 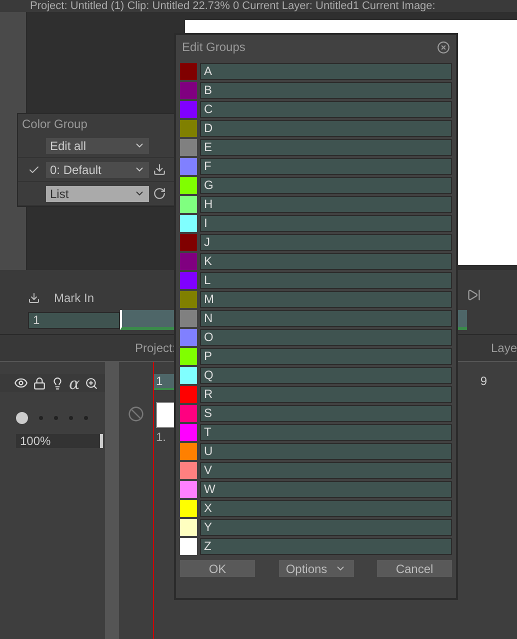 I want to click on group-name-field: D, so click(x=326, y=128).